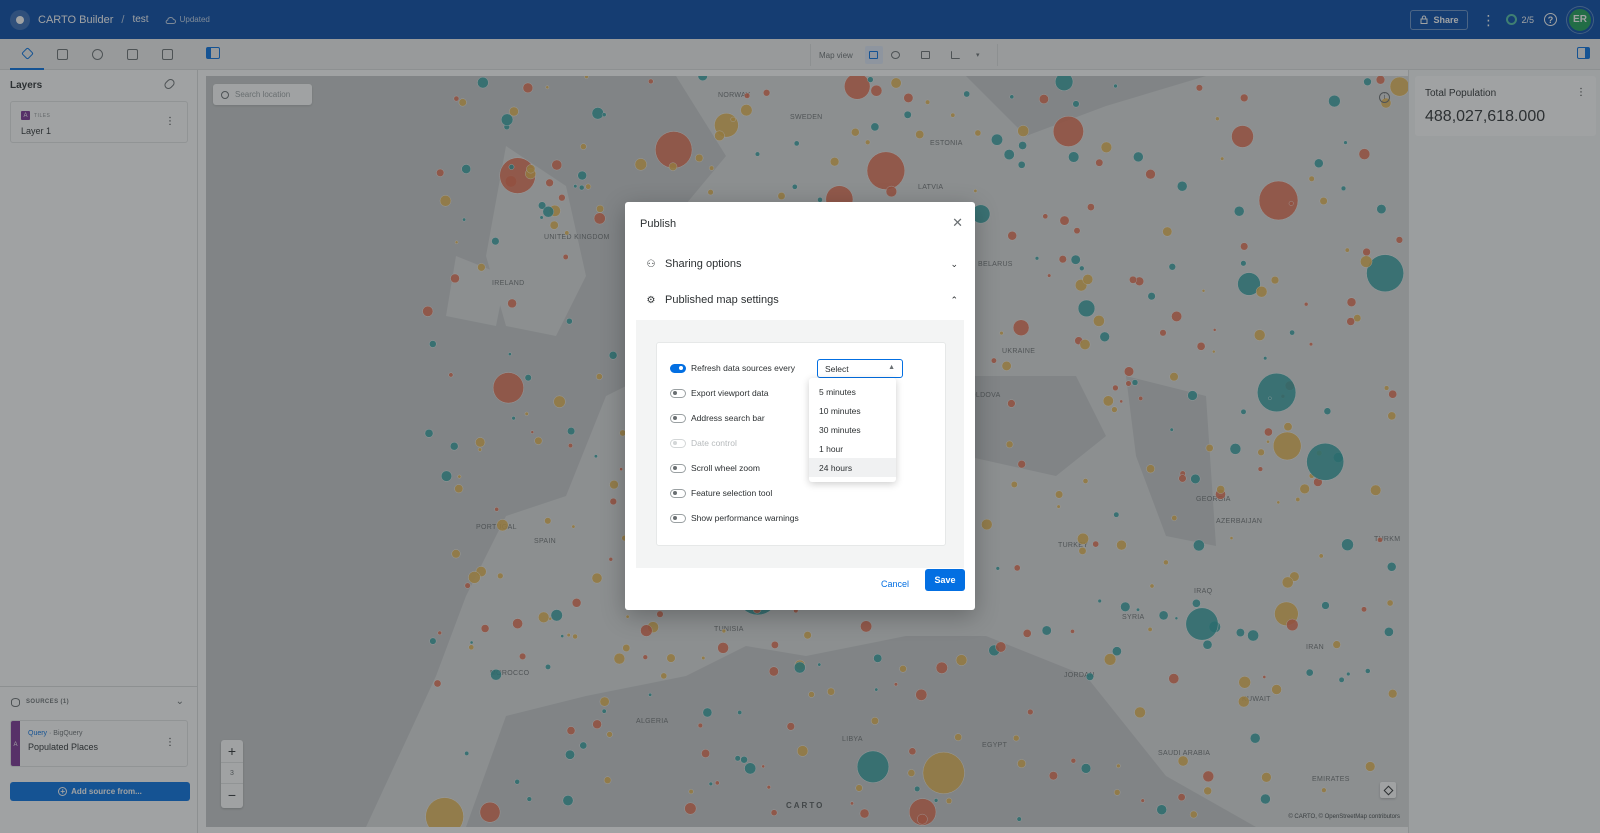 The width and height of the screenshot is (1600, 833). Describe the element at coordinates (678, 443) in the screenshot. I see `toggle-date-control` at that location.